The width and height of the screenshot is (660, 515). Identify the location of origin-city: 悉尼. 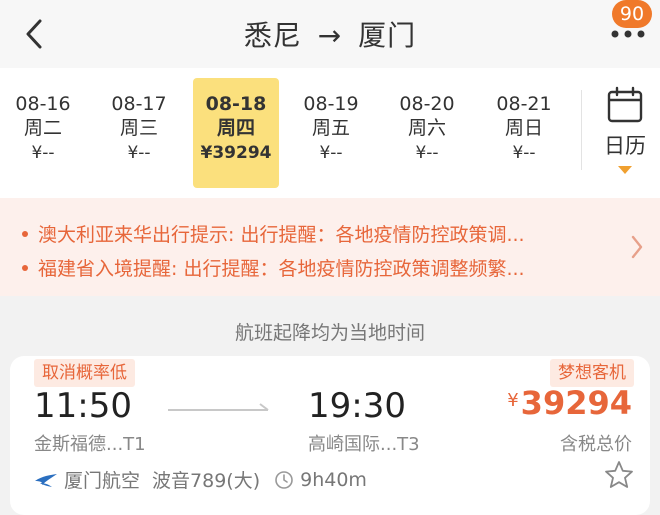
(272, 35).